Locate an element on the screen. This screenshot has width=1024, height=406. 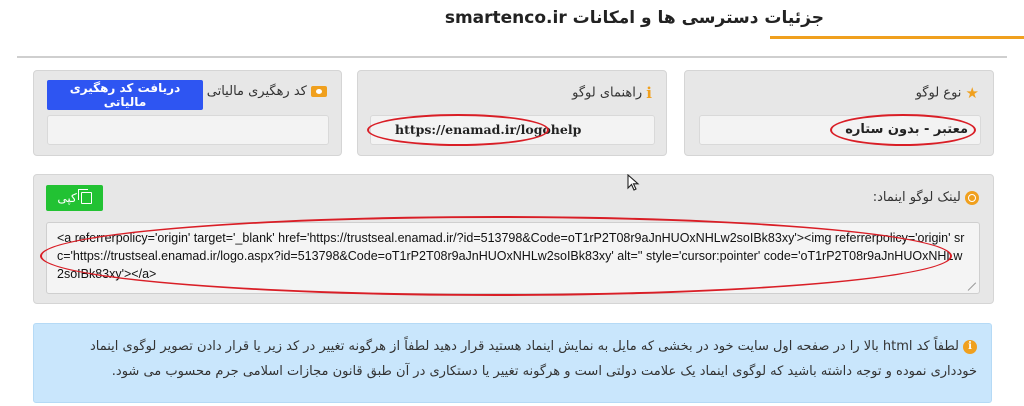
star-icon: ★ is located at coordinates (972, 93).